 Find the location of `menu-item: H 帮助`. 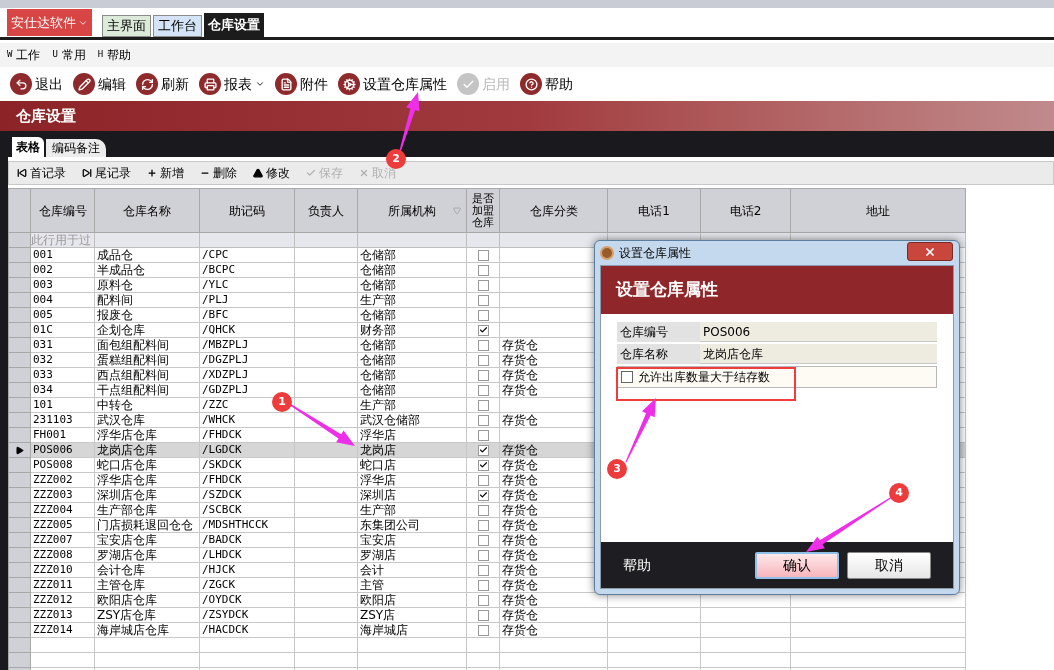

menu-item: H 帮助 is located at coordinates (114, 55).